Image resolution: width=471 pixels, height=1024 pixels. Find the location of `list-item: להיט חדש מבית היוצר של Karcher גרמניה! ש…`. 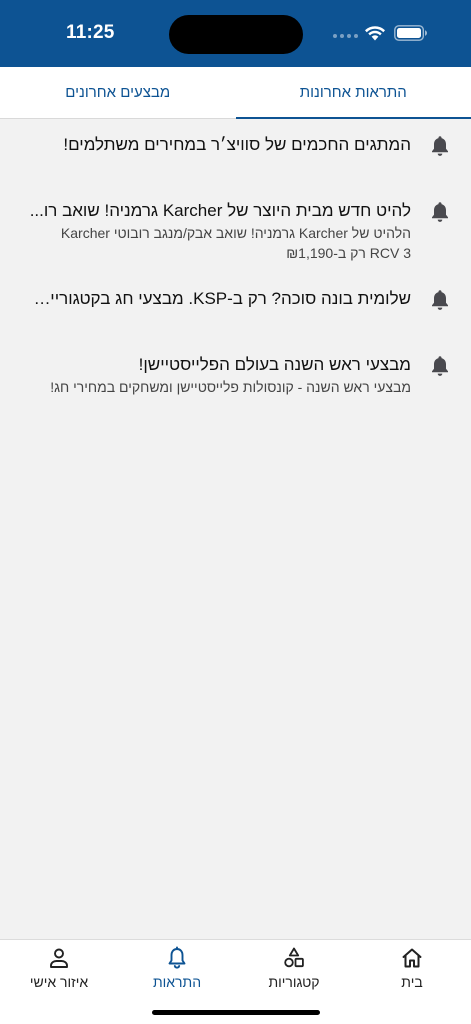

list-item: להיט חדש מבית היוצר של Karcher גרמניה! ש… is located at coordinates (235, 224).